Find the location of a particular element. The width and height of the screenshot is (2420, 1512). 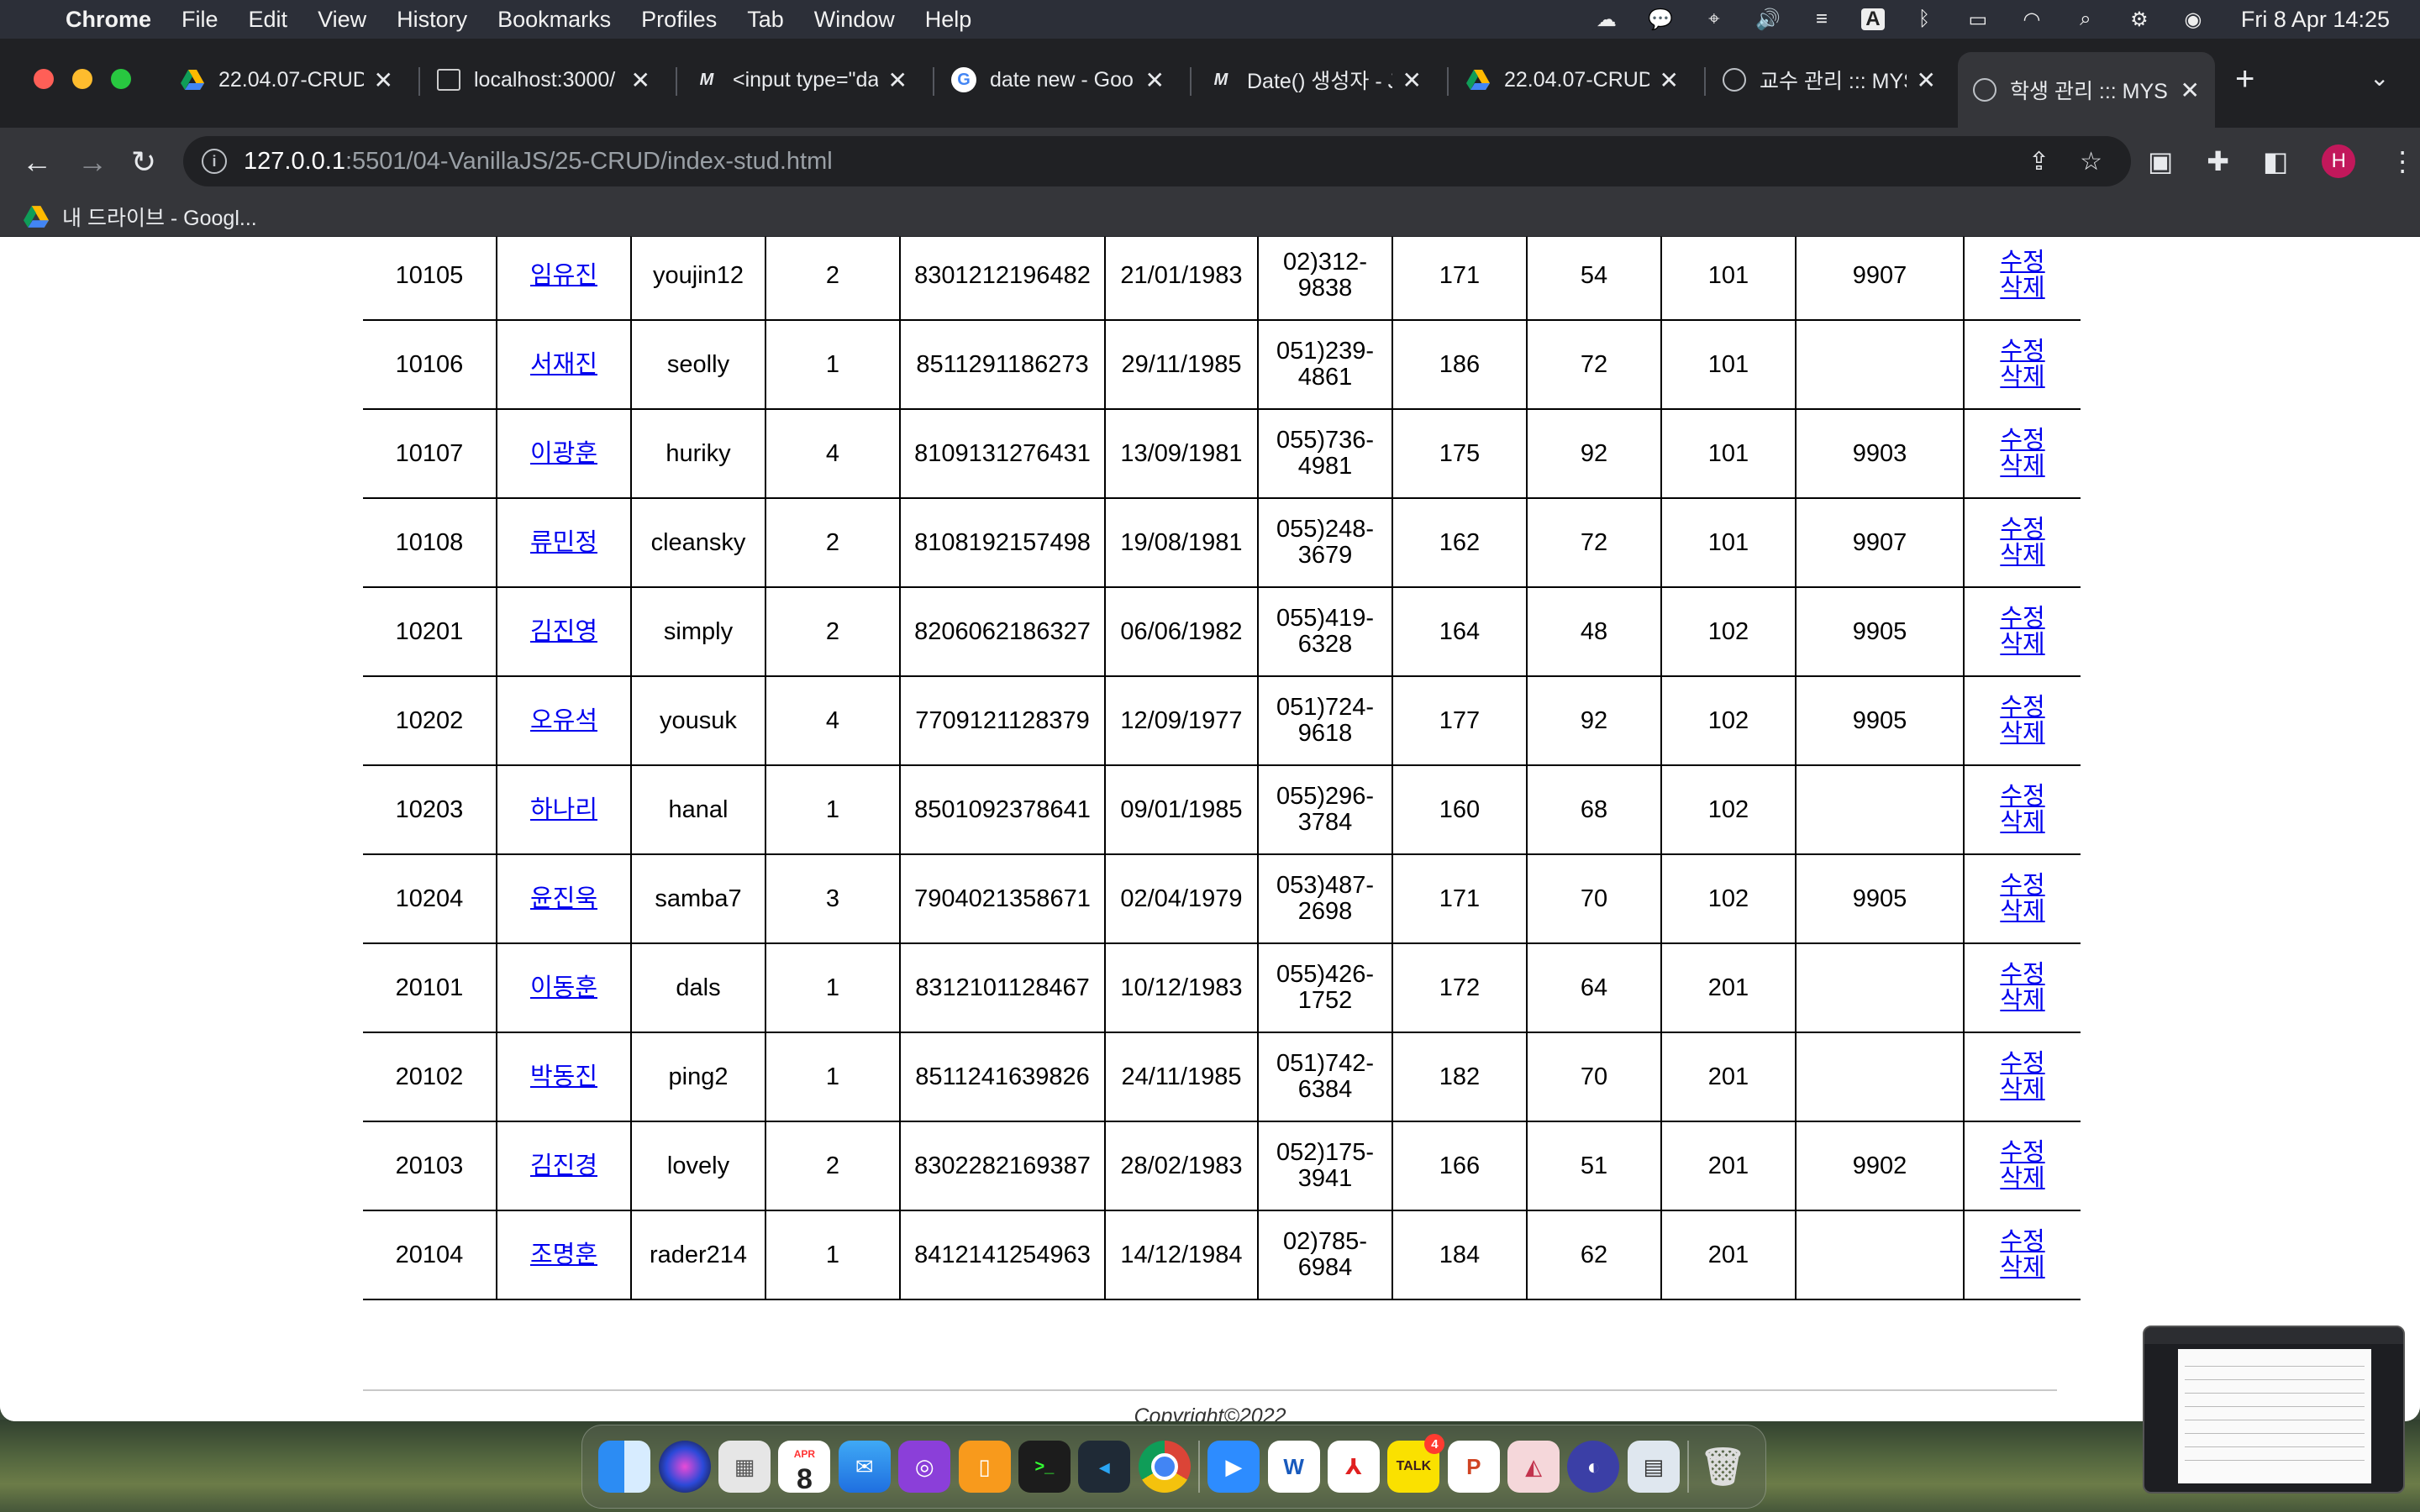

books-icon: ▯ is located at coordinates (985, 1467).